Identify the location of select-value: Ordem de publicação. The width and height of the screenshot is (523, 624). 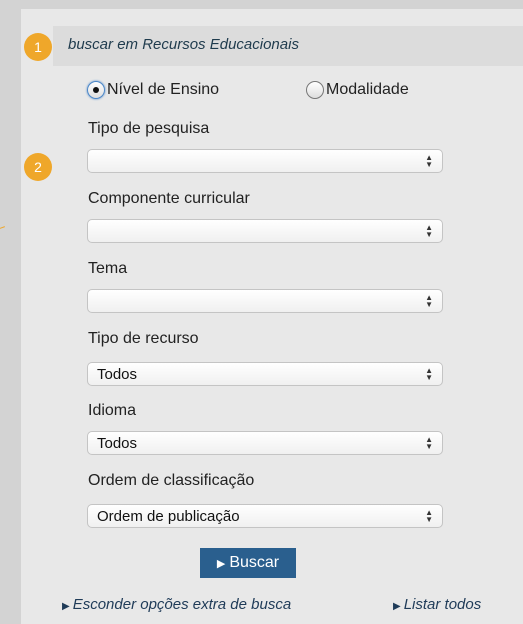
(168, 516).